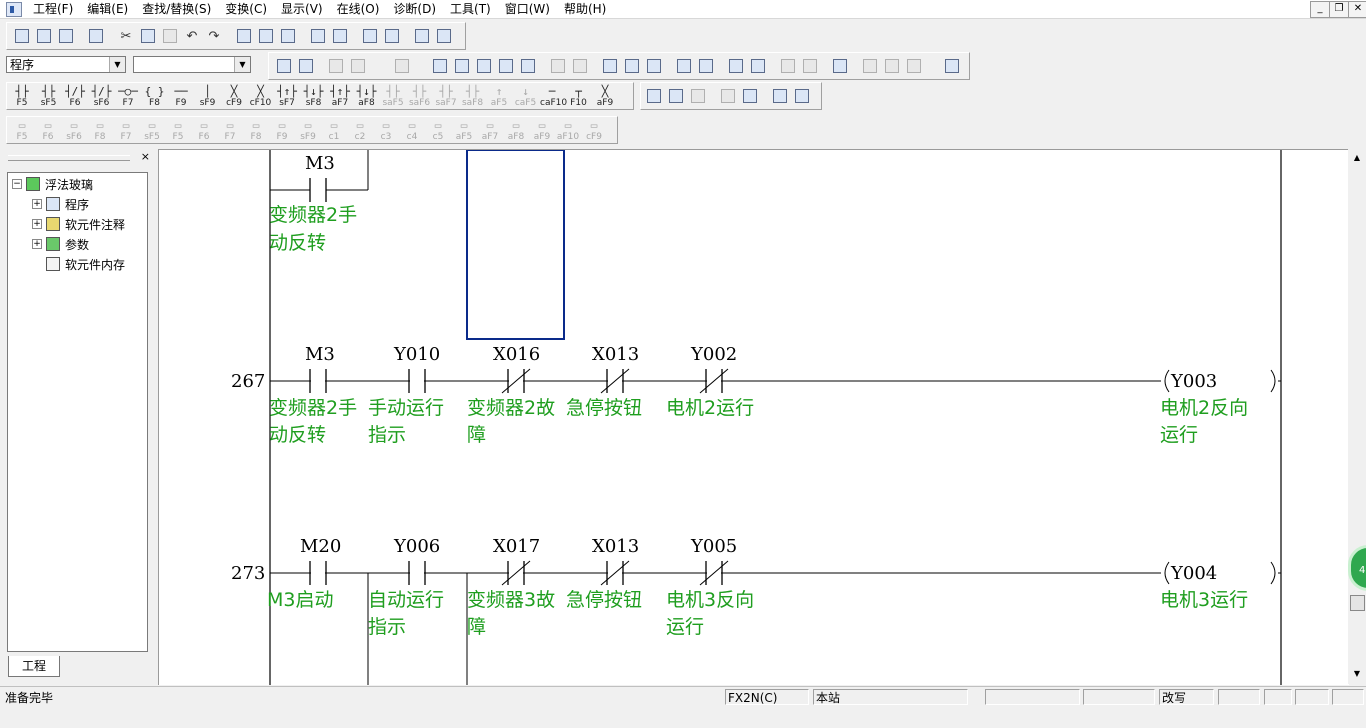  I want to click on ladder-view-icon, so click(306, 66).